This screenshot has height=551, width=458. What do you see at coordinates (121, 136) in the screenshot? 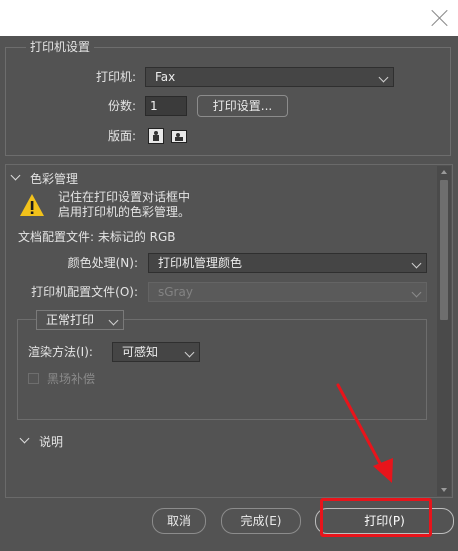
I see `layout-label: 版面:` at bounding box center [121, 136].